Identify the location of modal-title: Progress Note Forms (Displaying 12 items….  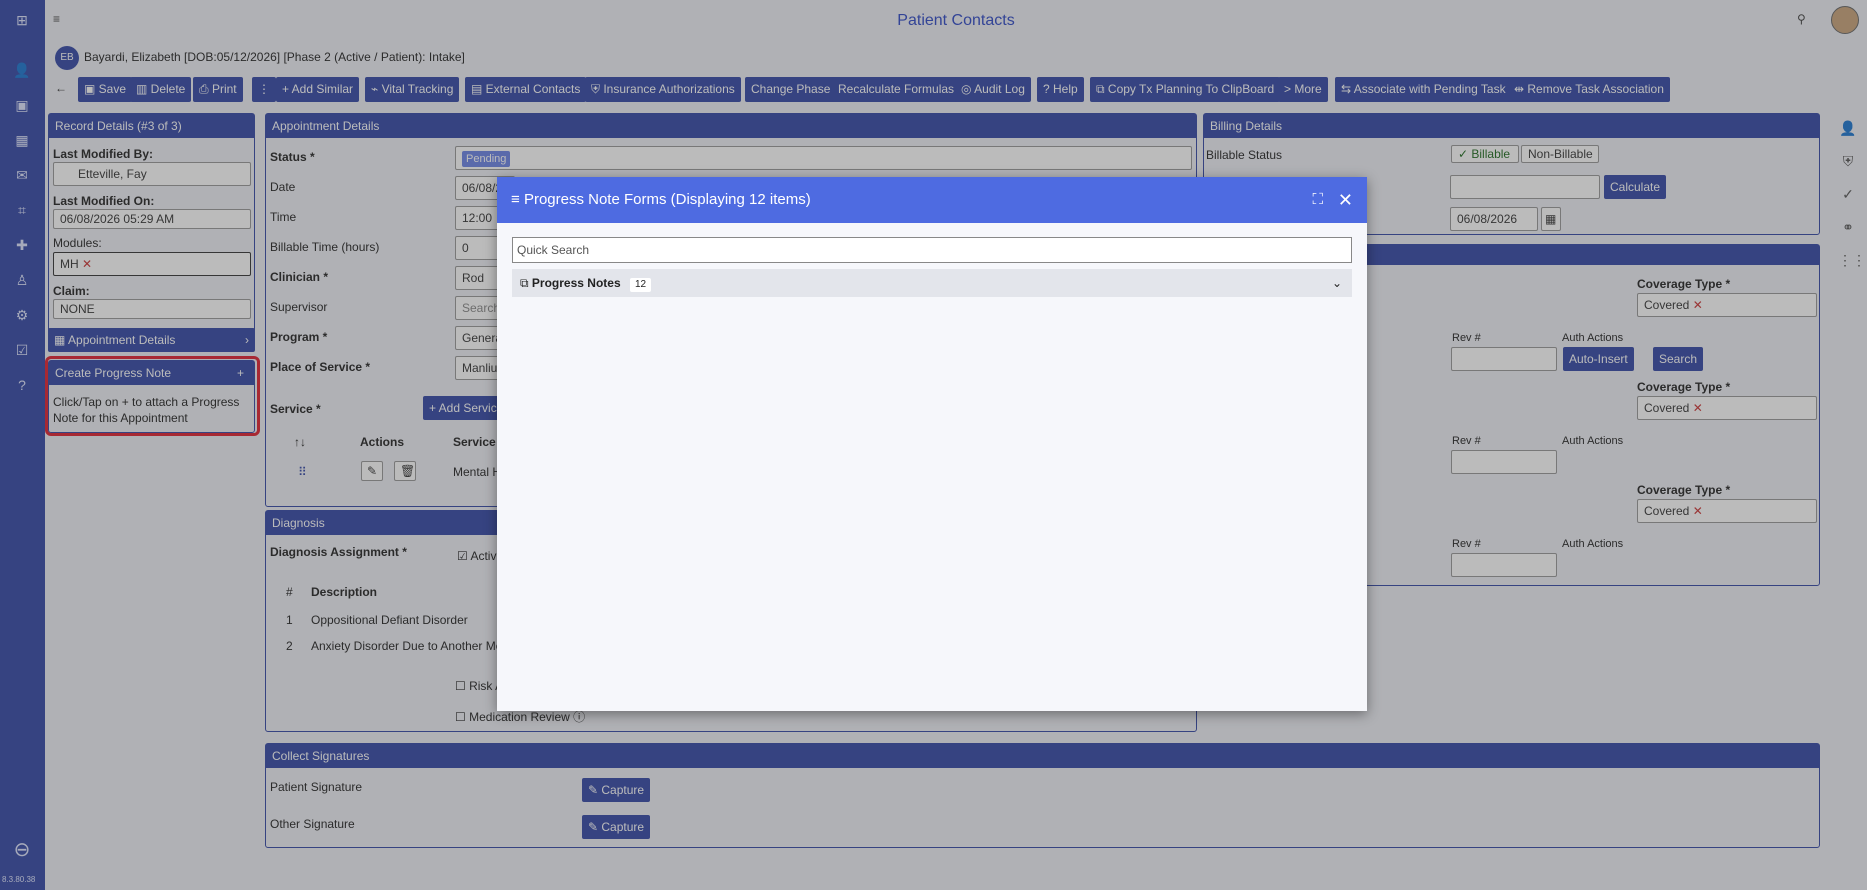
(667, 199).